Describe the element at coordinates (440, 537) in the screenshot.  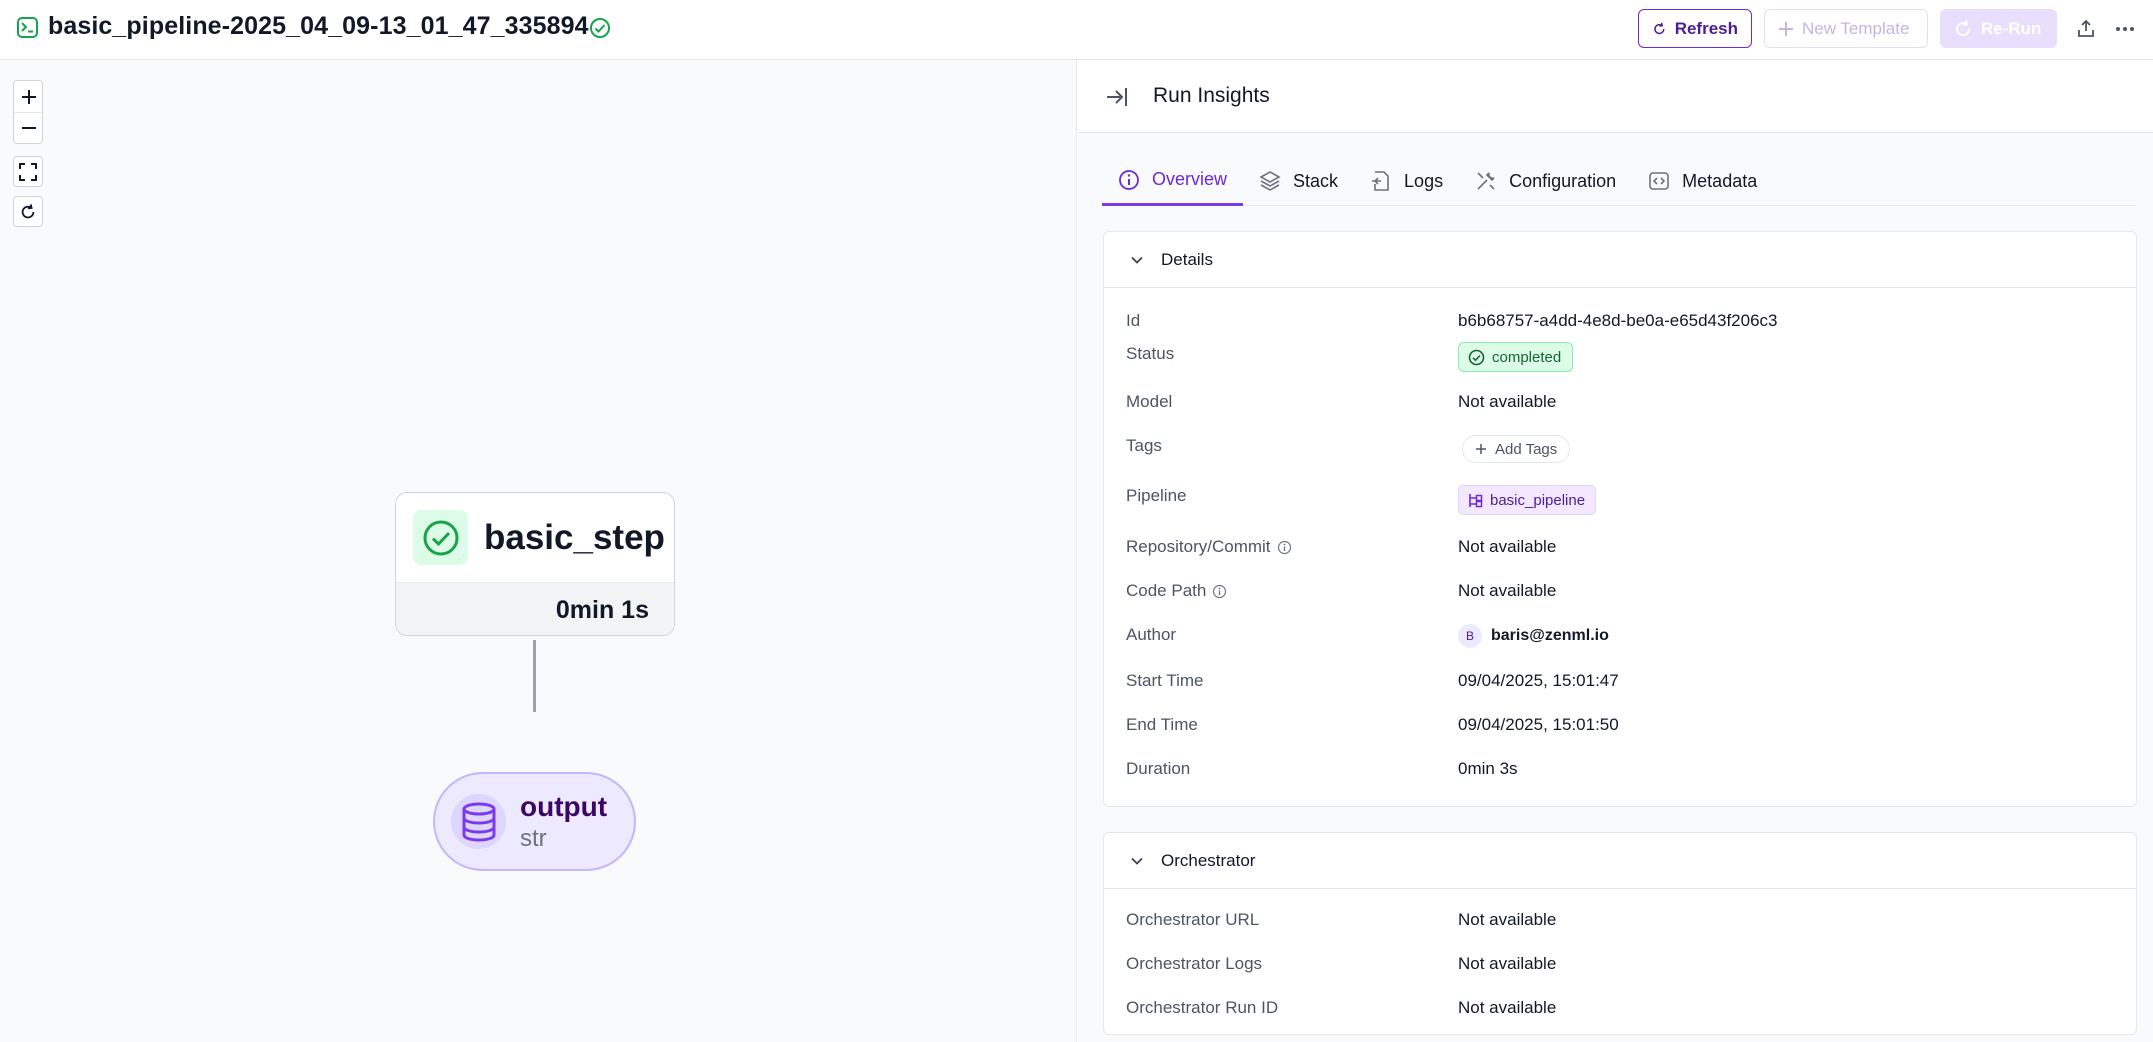
I see `step-status-icon` at that location.